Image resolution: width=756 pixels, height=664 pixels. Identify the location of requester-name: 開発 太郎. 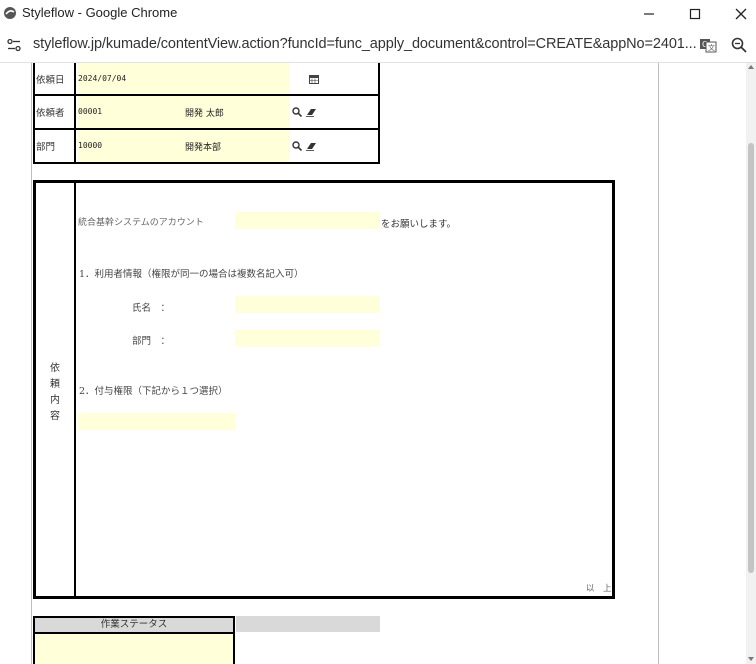
(204, 114).